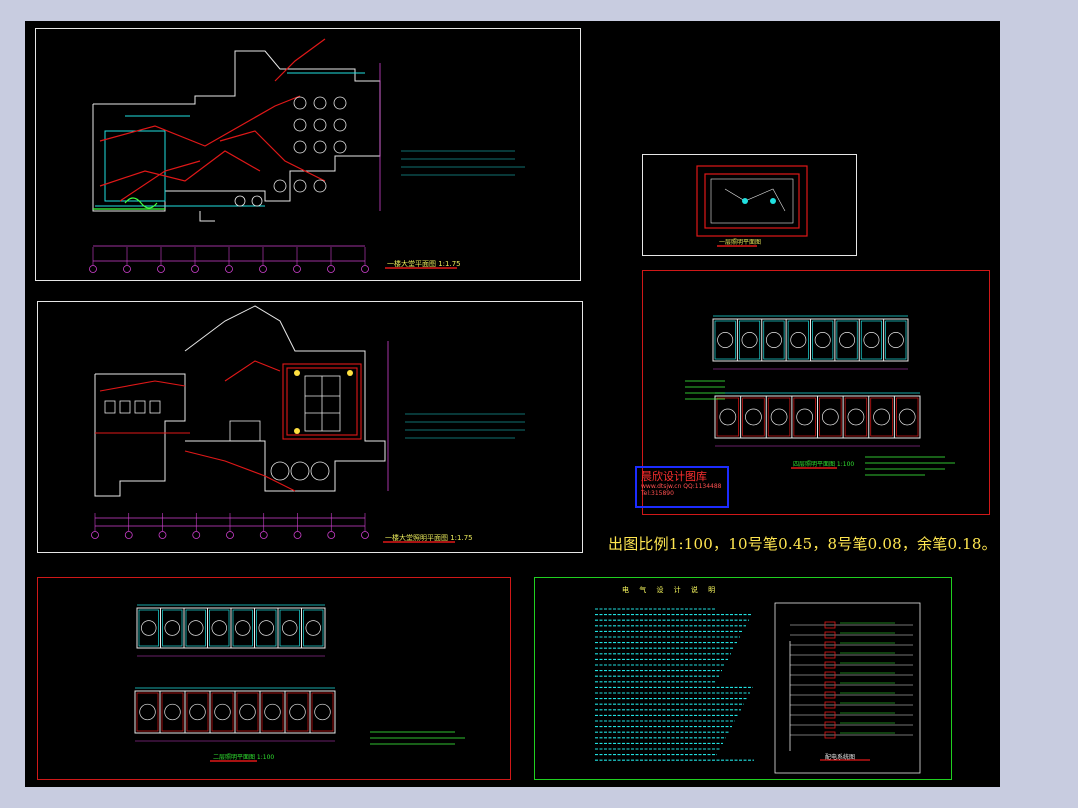  What do you see at coordinates (840, 757) in the screenshot?
I see `system-caption: 配电系统图` at bounding box center [840, 757].